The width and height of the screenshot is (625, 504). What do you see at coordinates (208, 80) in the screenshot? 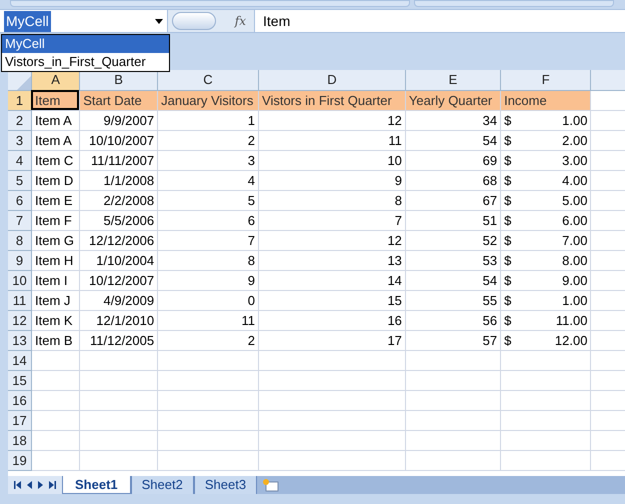
I see `column-header: C` at bounding box center [208, 80].